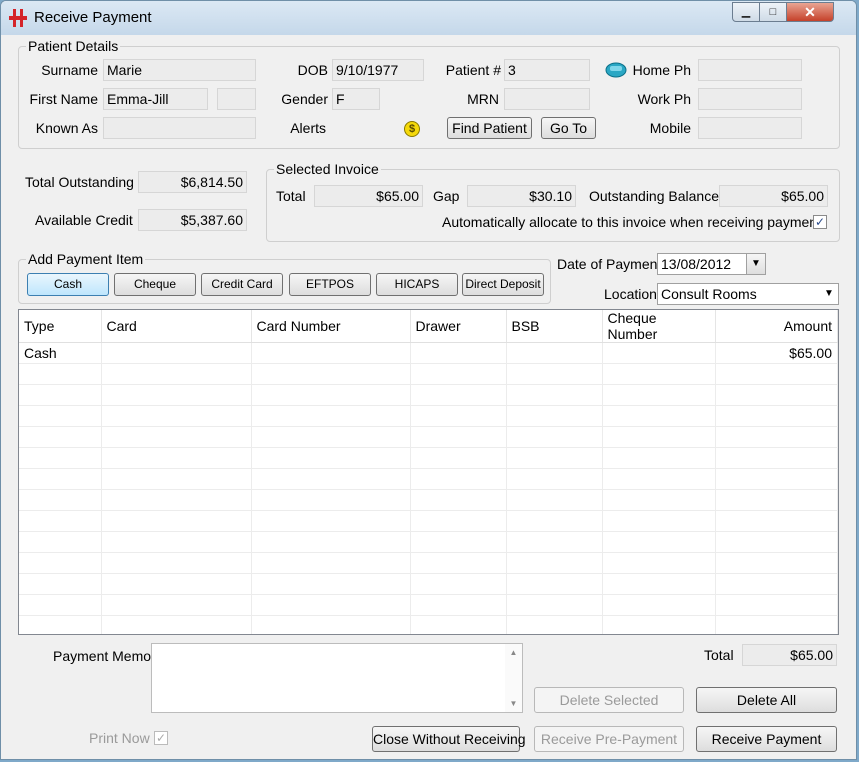  Describe the element at coordinates (609, 264) in the screenshot. I see `date-of-payment-label: Date of Payment` at that location.